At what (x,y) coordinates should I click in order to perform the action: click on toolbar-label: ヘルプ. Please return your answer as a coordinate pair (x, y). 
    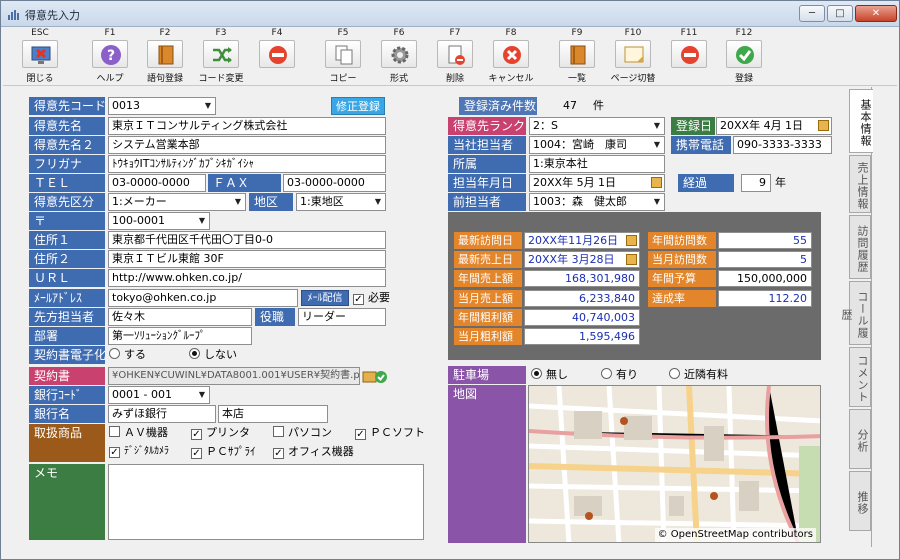
    Looking at the image, I should click on (110, 79).